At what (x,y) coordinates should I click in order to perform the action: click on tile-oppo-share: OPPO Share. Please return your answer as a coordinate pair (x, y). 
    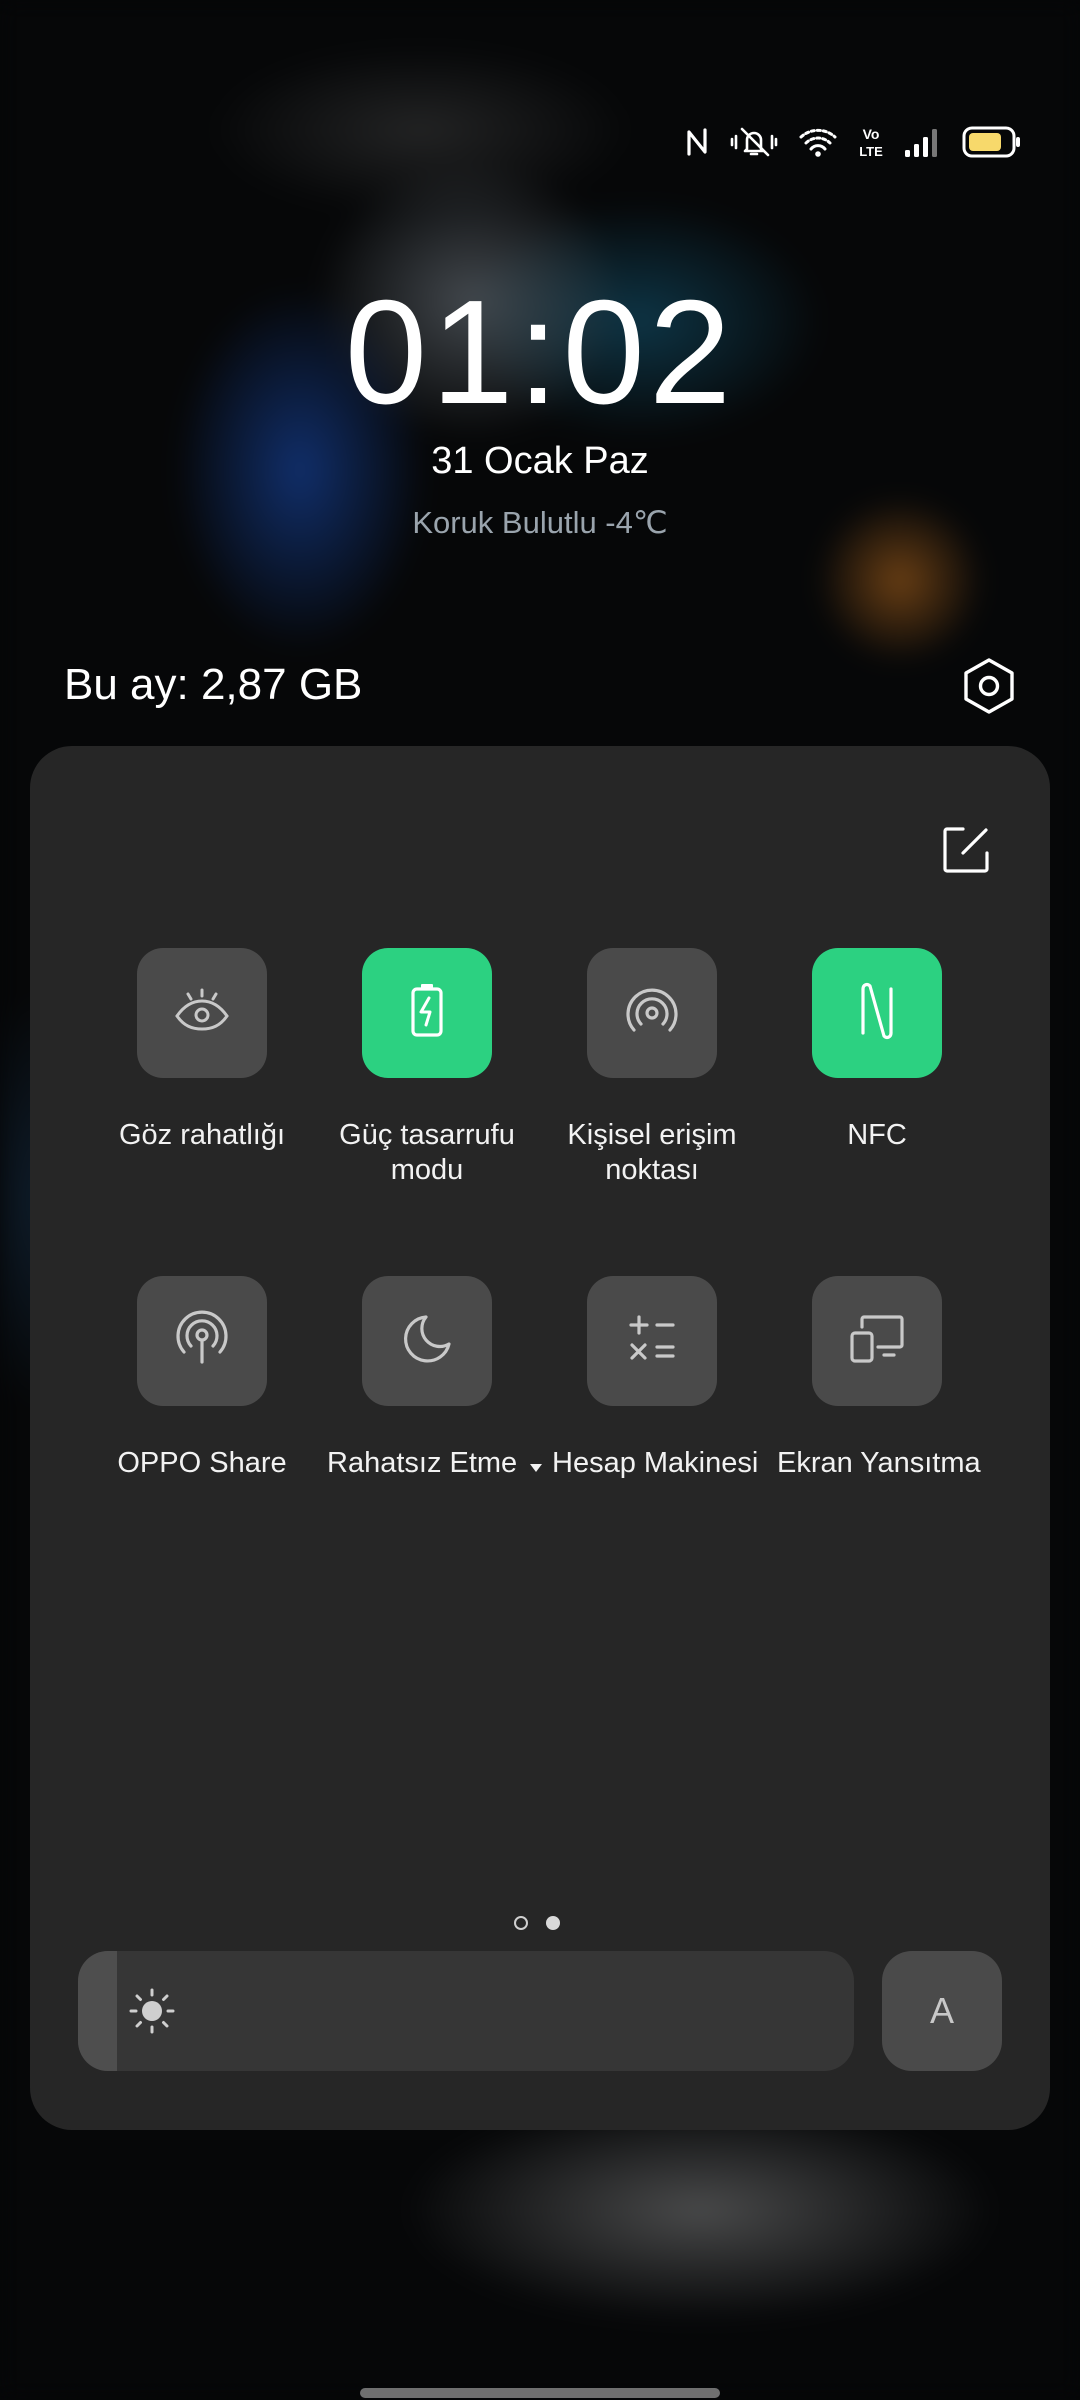
    Looking at the image, I should click on (202, 1378).